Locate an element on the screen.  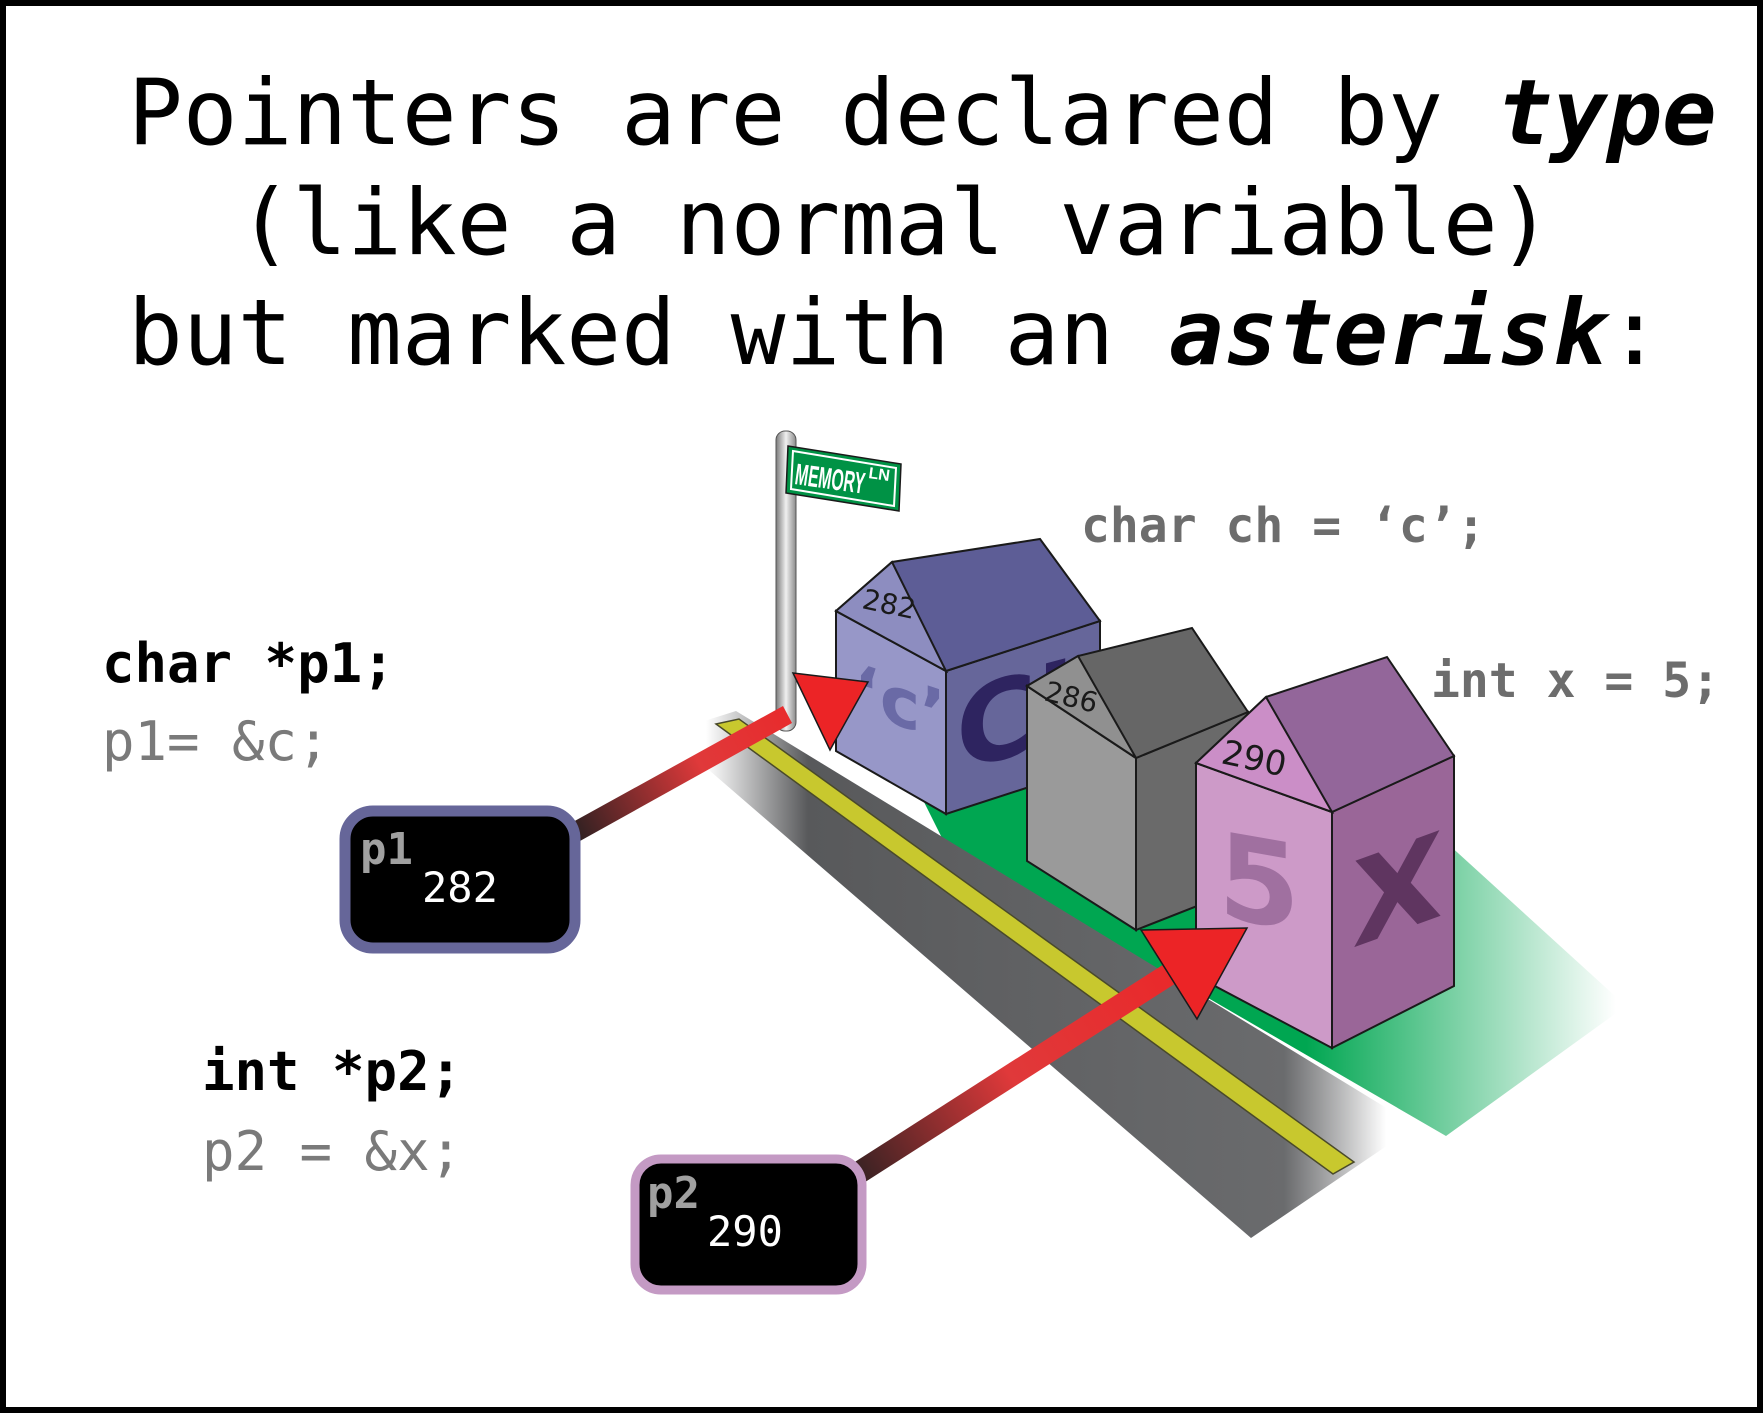
pointer-box-p1: p1 282 is located at coordinates (460, 879).